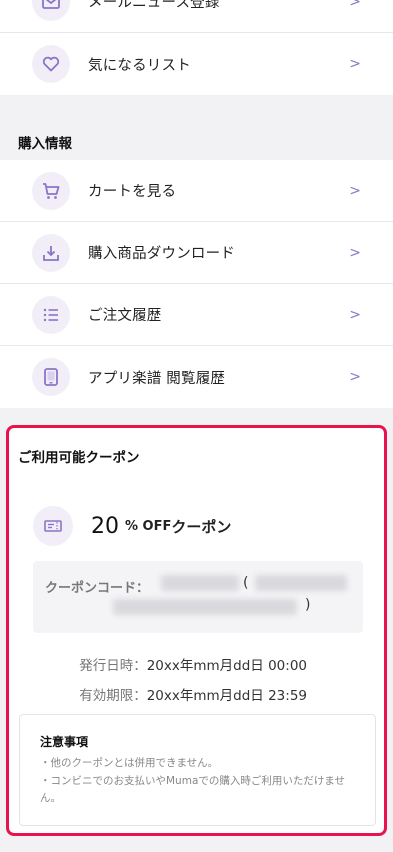 The height and width of the screenshot is (852, 393). I want to click on menu-item-cart: カートを見る >, so click(196, 191).